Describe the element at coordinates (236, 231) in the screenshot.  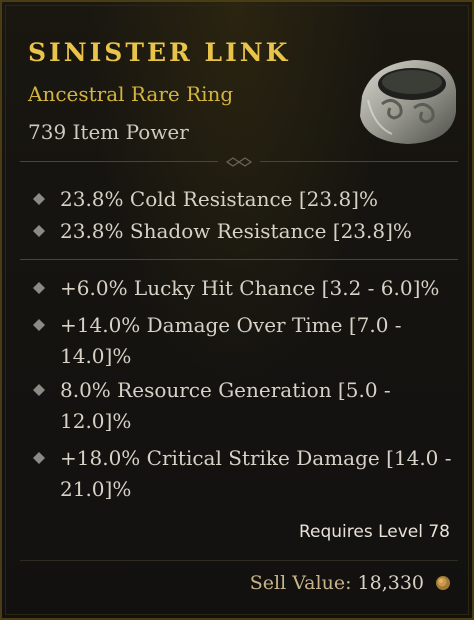
I see `stat-shadow-resistance: 23.8% Shadow Resistance [23.8]%` at that location.